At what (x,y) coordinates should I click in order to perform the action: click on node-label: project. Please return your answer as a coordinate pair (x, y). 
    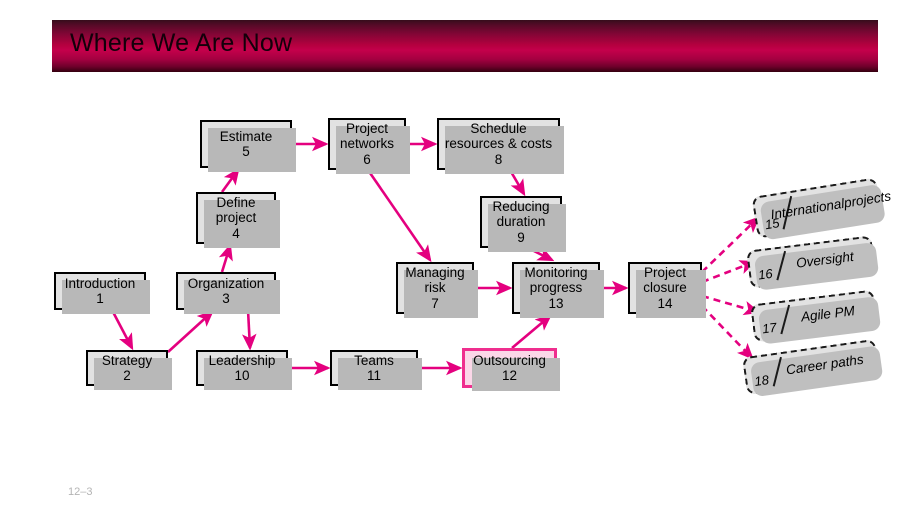
    Looking at the image, I should click on (236, 218).